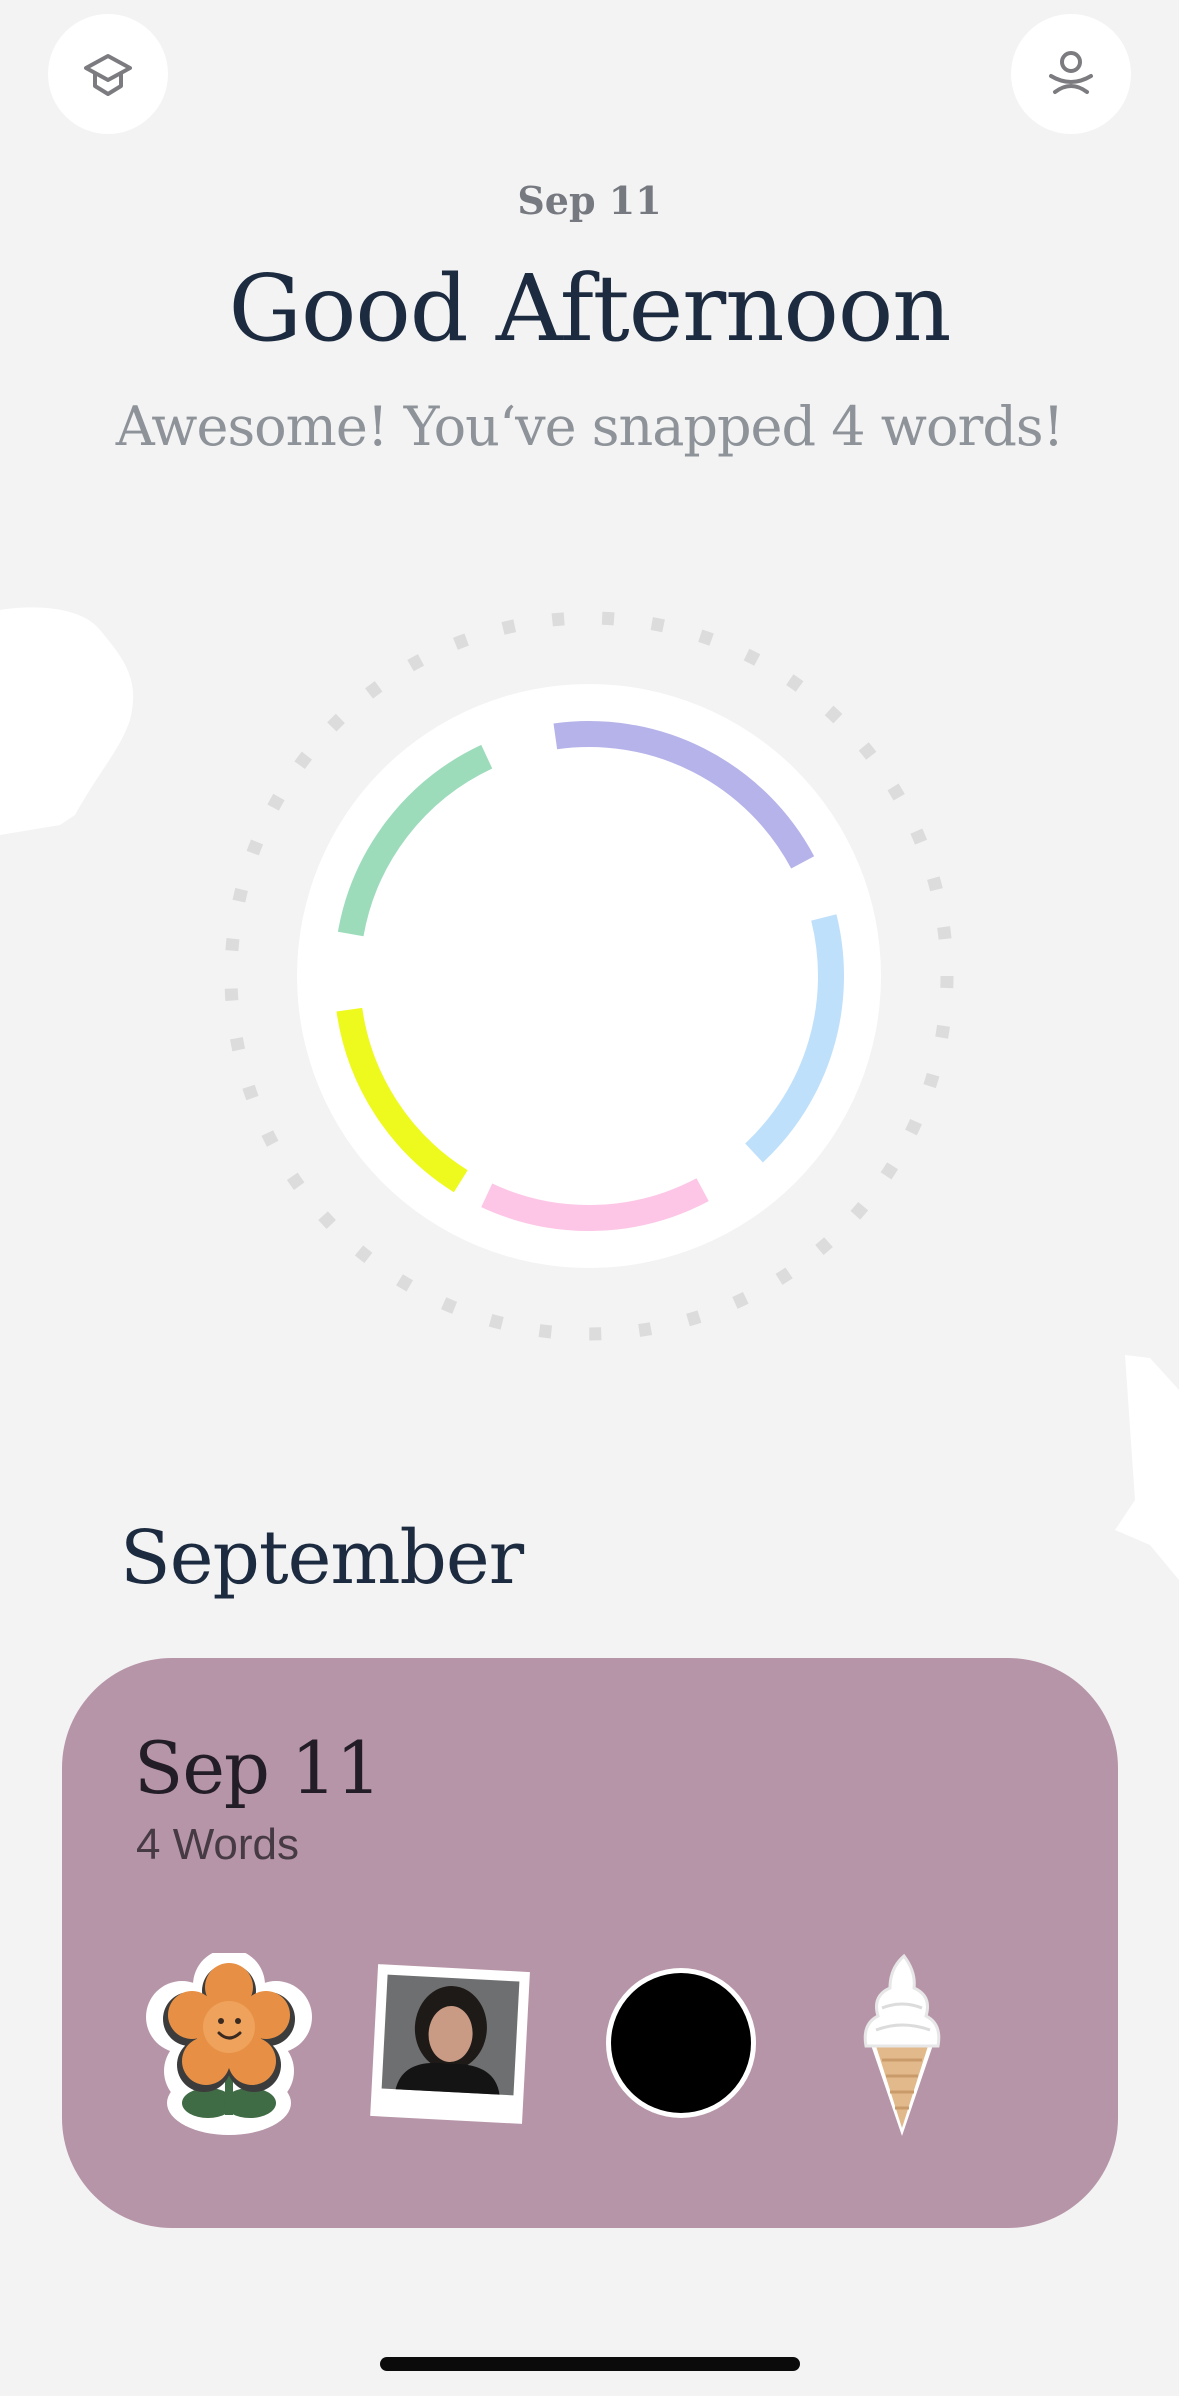 This screenshot has height=2396, width=1179. Describe the element at coordinates (590, 426) in the screenshot. I see `snap-summary: Awesome! You‘ve snapped 4 words!` at that location.